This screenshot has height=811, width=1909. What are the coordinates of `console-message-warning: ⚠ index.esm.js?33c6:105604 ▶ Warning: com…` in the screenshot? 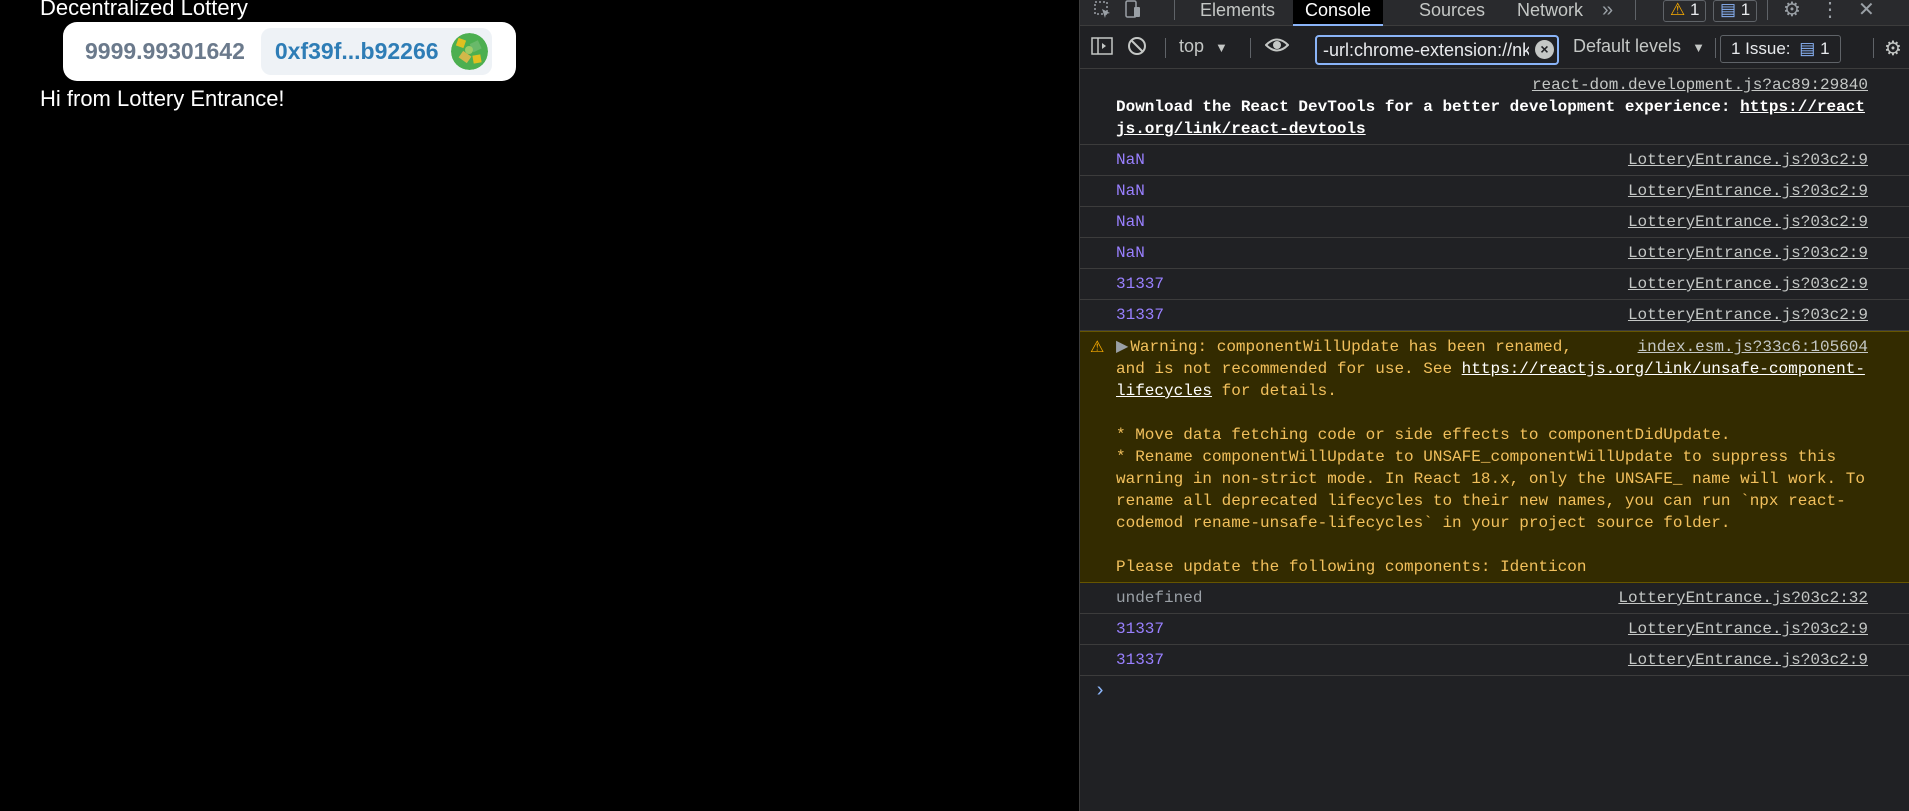 It's located at (1494, 457).